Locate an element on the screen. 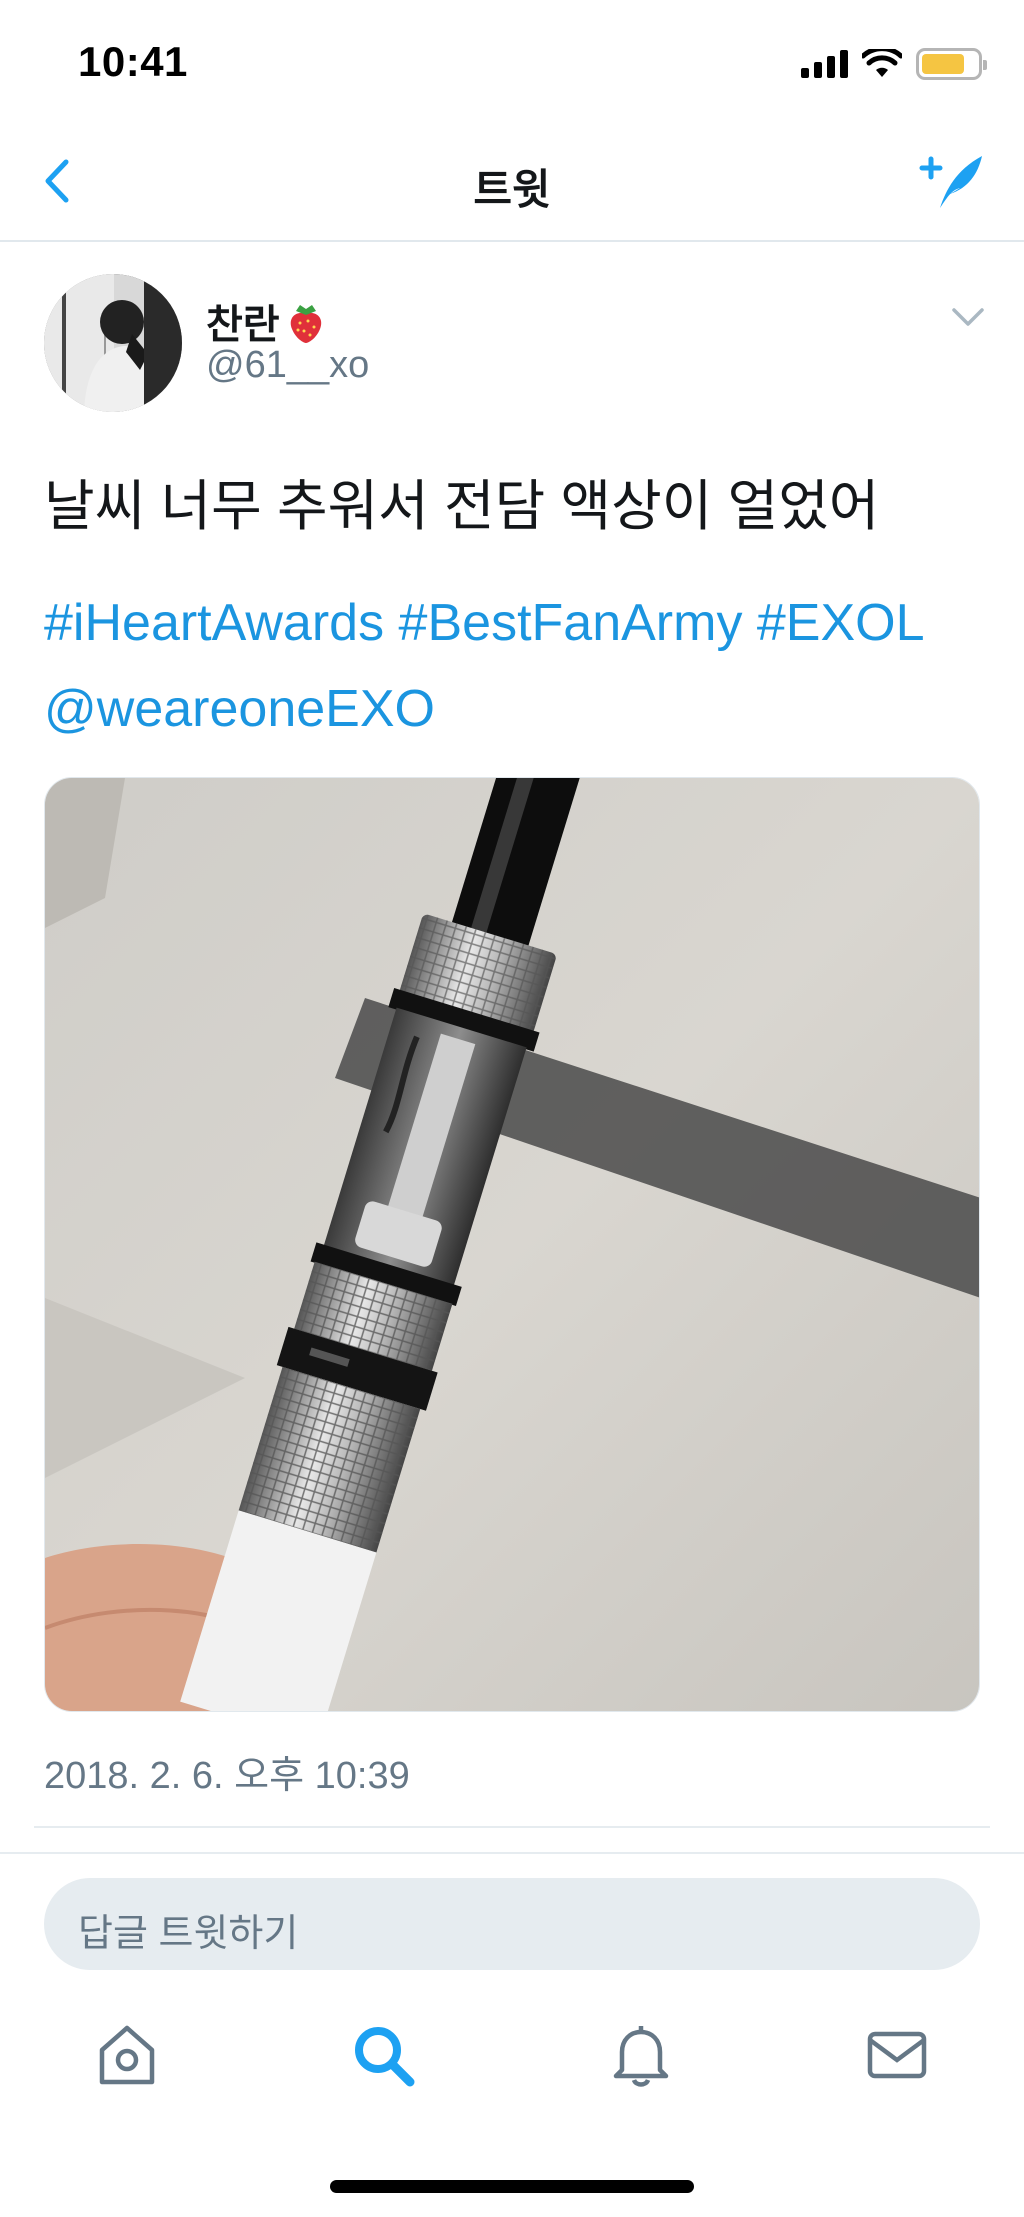  status-bar: 10:41 is located at coordinates (512, 60).